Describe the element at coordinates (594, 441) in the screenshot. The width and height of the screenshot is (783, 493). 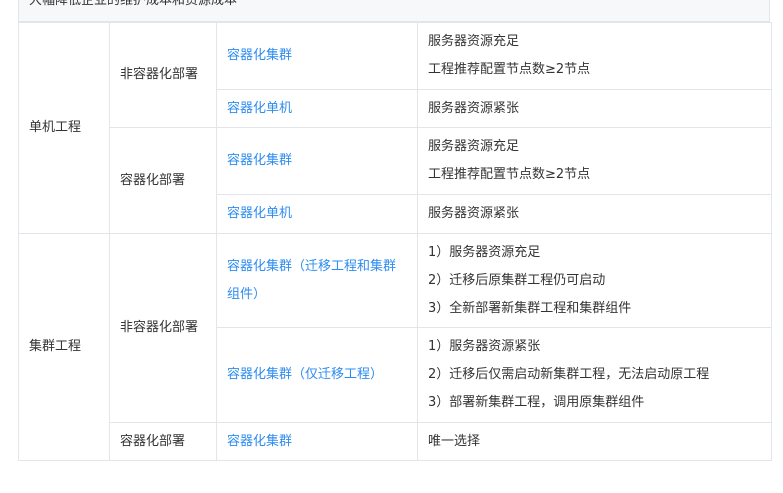
I see `condition-cell: 唯一选择` at that location.